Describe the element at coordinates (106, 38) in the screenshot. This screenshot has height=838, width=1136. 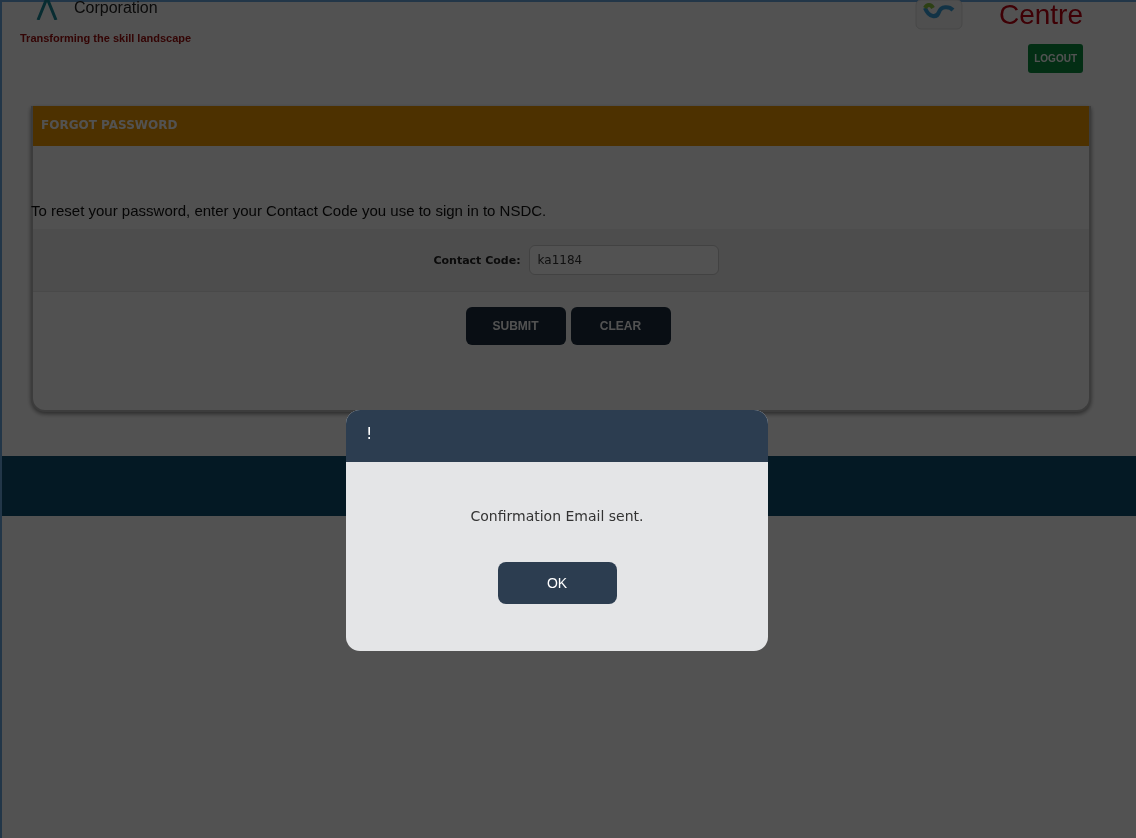
I see `tagline: Transforming the skill landscape` at that location.